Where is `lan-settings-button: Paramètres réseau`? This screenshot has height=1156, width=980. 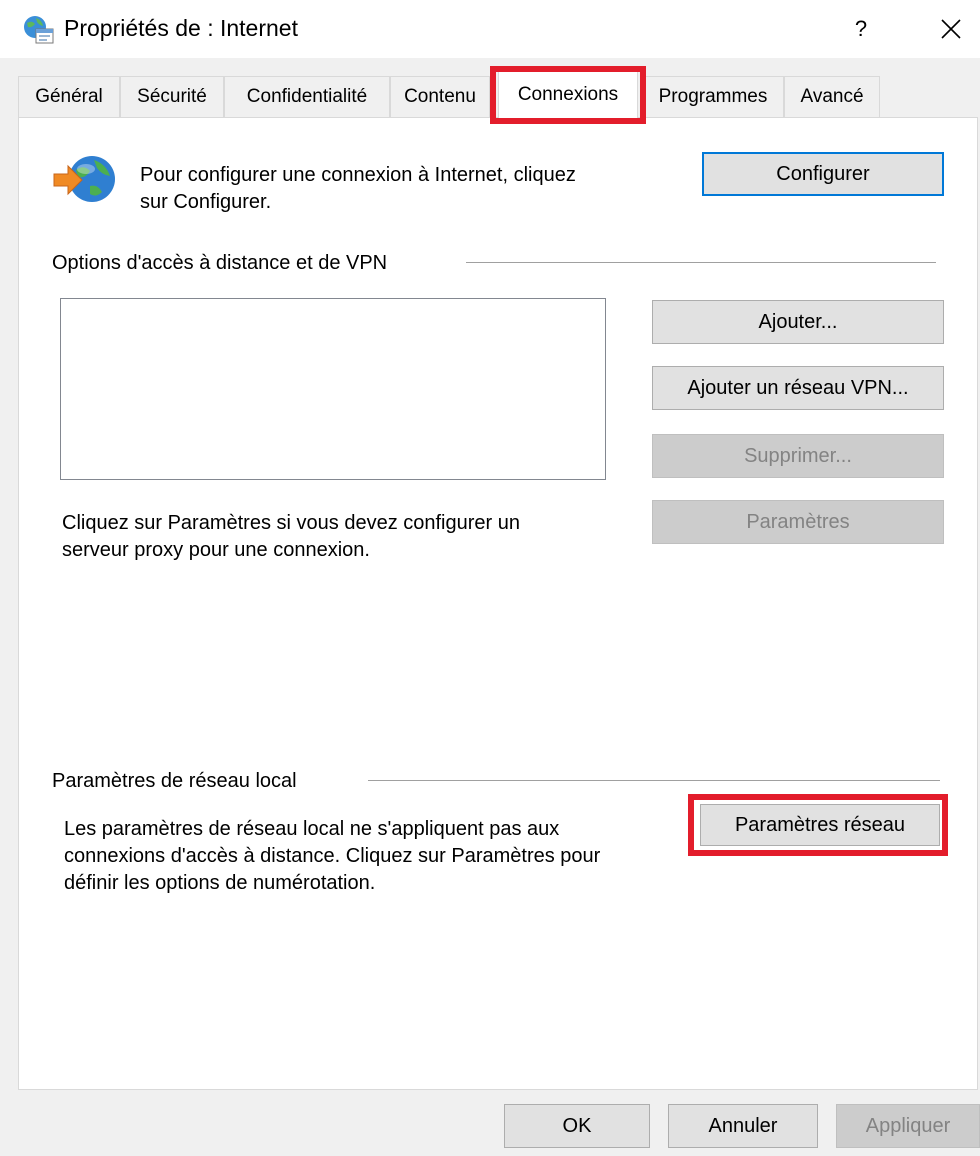
lan-settings-button: Paramètres réseau is located at coordinates (820, 825).